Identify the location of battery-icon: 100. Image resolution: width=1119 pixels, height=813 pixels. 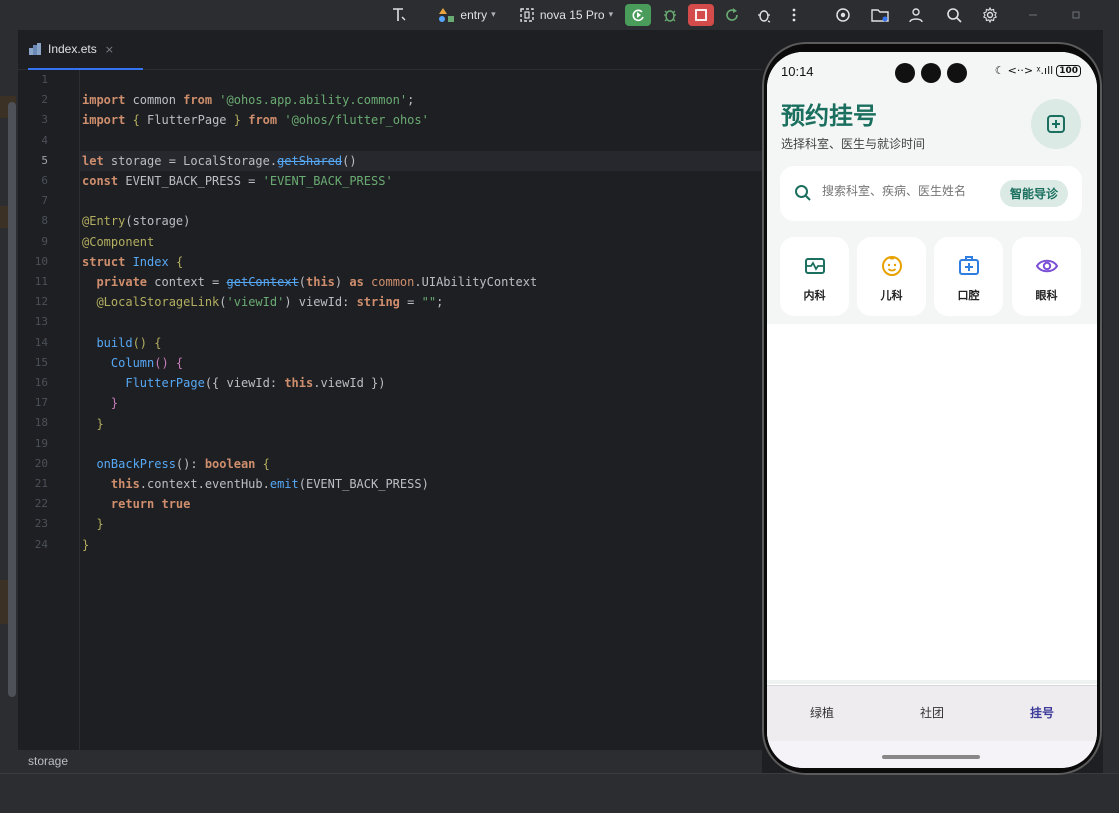
(1068, 70).